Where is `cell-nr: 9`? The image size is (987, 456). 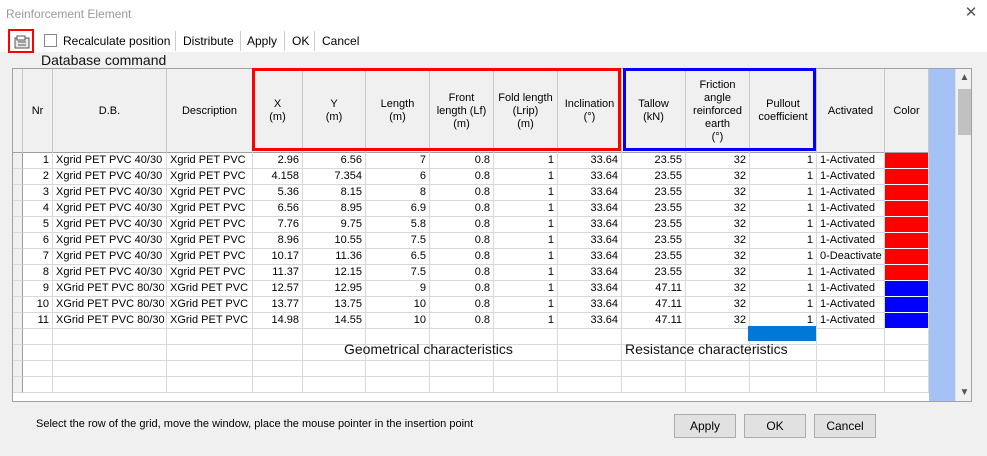 cell-nr: 9 is located at coordinates (38, 289).